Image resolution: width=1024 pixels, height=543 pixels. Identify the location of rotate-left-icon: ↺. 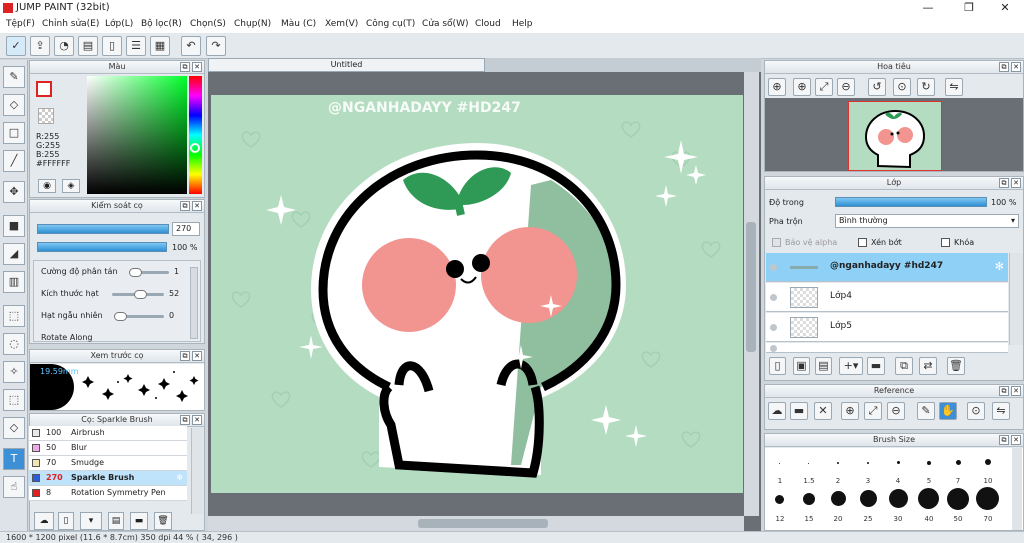
(877, 87).